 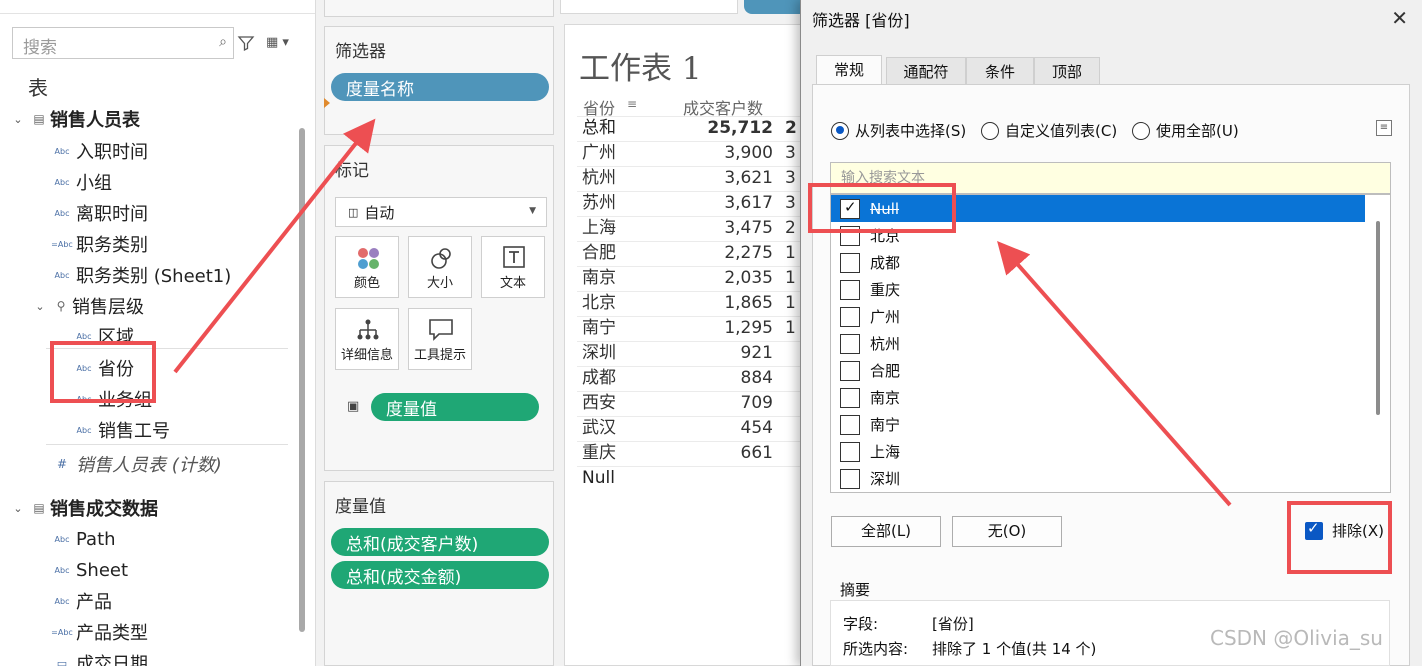 What do you see at coordinates (440, 542) in the screenshot?
I see `measure-pill-sum-customers: 总和(成交客户数)` at bounding box center [440, 542].